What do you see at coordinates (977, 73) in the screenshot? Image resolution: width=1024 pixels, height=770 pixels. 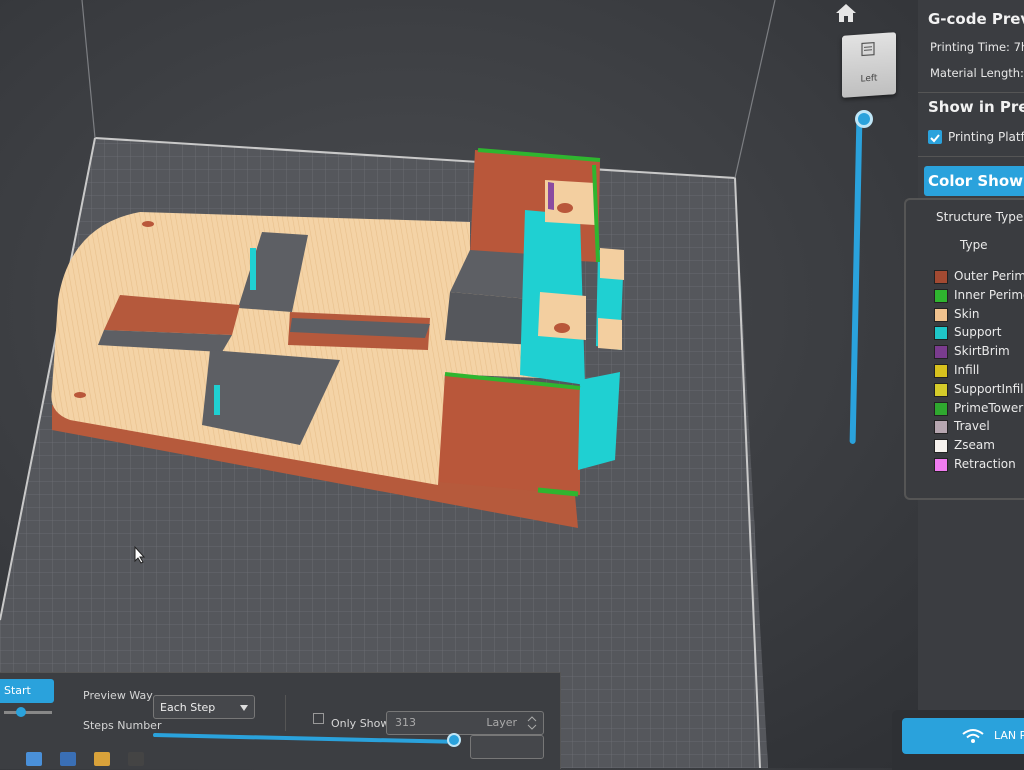 I see `material-length: Material Length:` at bounding box center [977, 73].